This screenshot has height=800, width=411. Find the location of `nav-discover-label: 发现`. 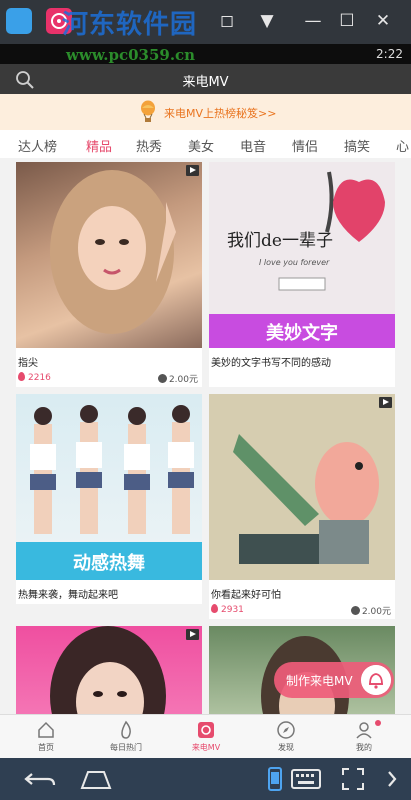

nav-discover-label: 发现 is located at coordinates (286, 747).